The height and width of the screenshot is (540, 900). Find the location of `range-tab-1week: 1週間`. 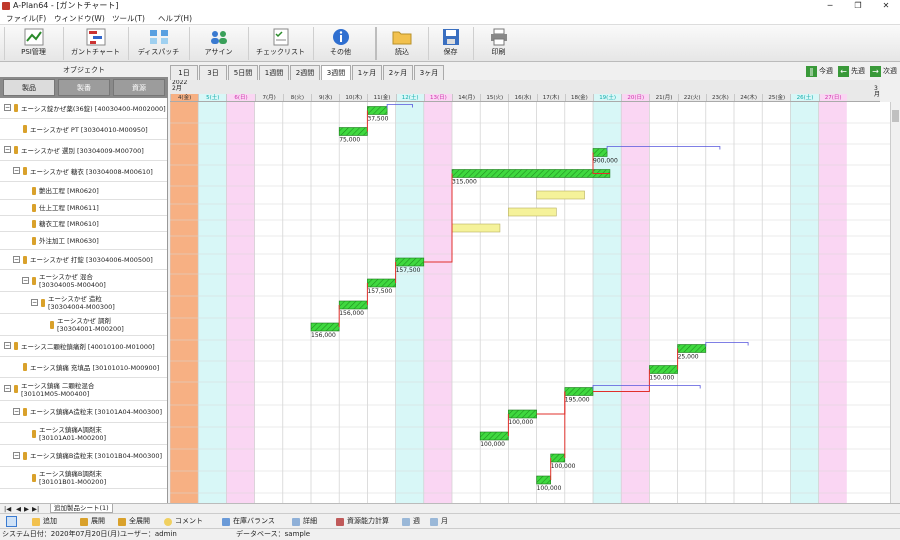

range-tab-1week: 1週間 is located at coordinates (274, 72).